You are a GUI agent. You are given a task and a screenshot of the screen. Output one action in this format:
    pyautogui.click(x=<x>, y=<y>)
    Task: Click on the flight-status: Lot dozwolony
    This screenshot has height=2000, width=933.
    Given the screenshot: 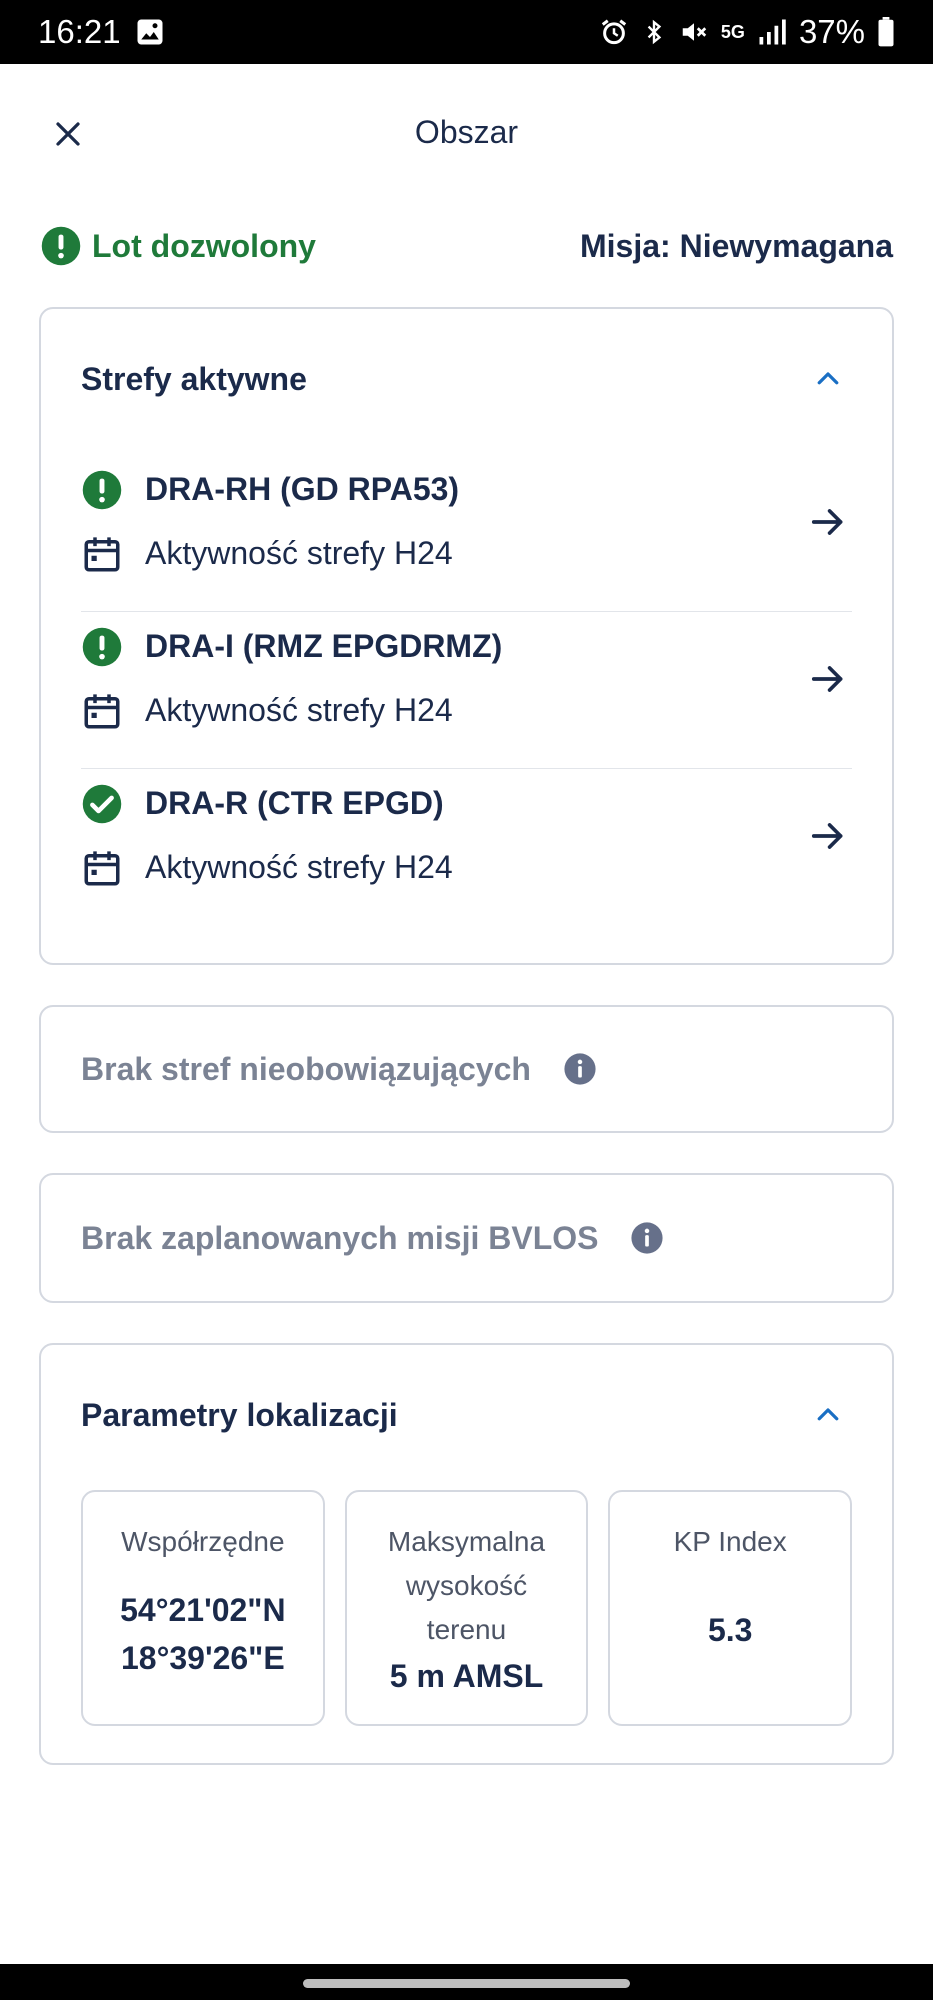 What is the action you would take?
    pyautogui.click(x=178, y=246)
    